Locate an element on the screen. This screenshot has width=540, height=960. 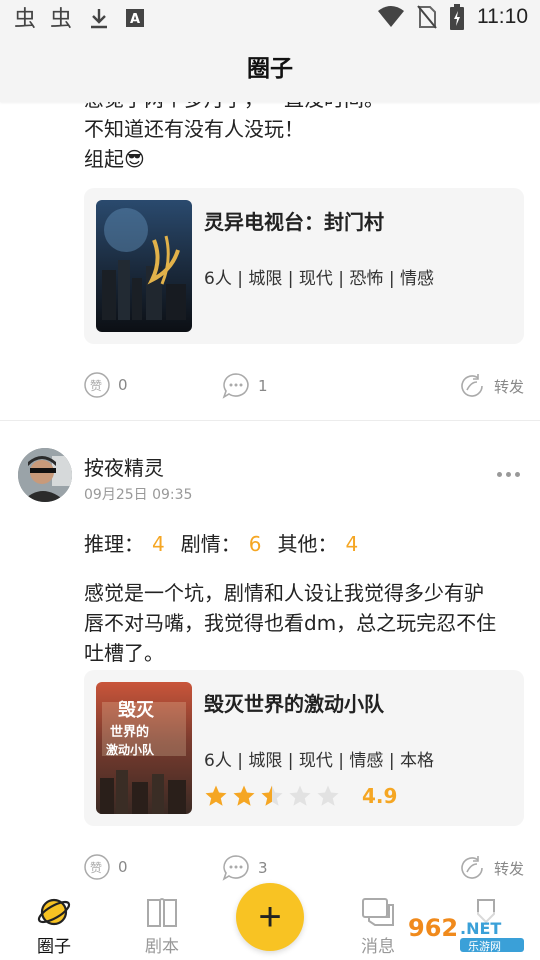
more-options-button is located at coordinates (508, 474).